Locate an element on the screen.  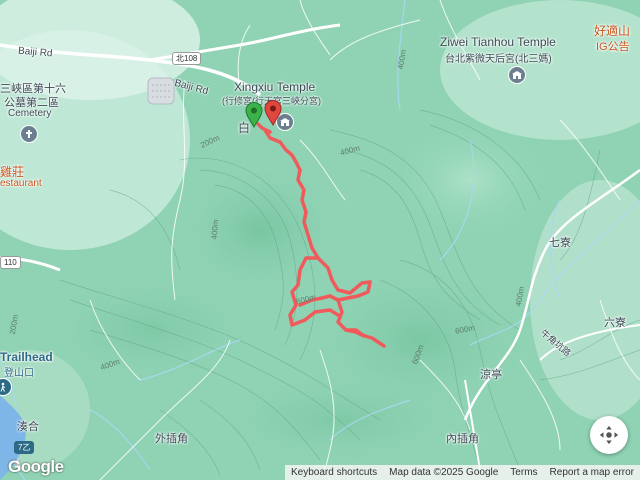
road-badge-n108: 北108 is located at coordinates (187, 58).